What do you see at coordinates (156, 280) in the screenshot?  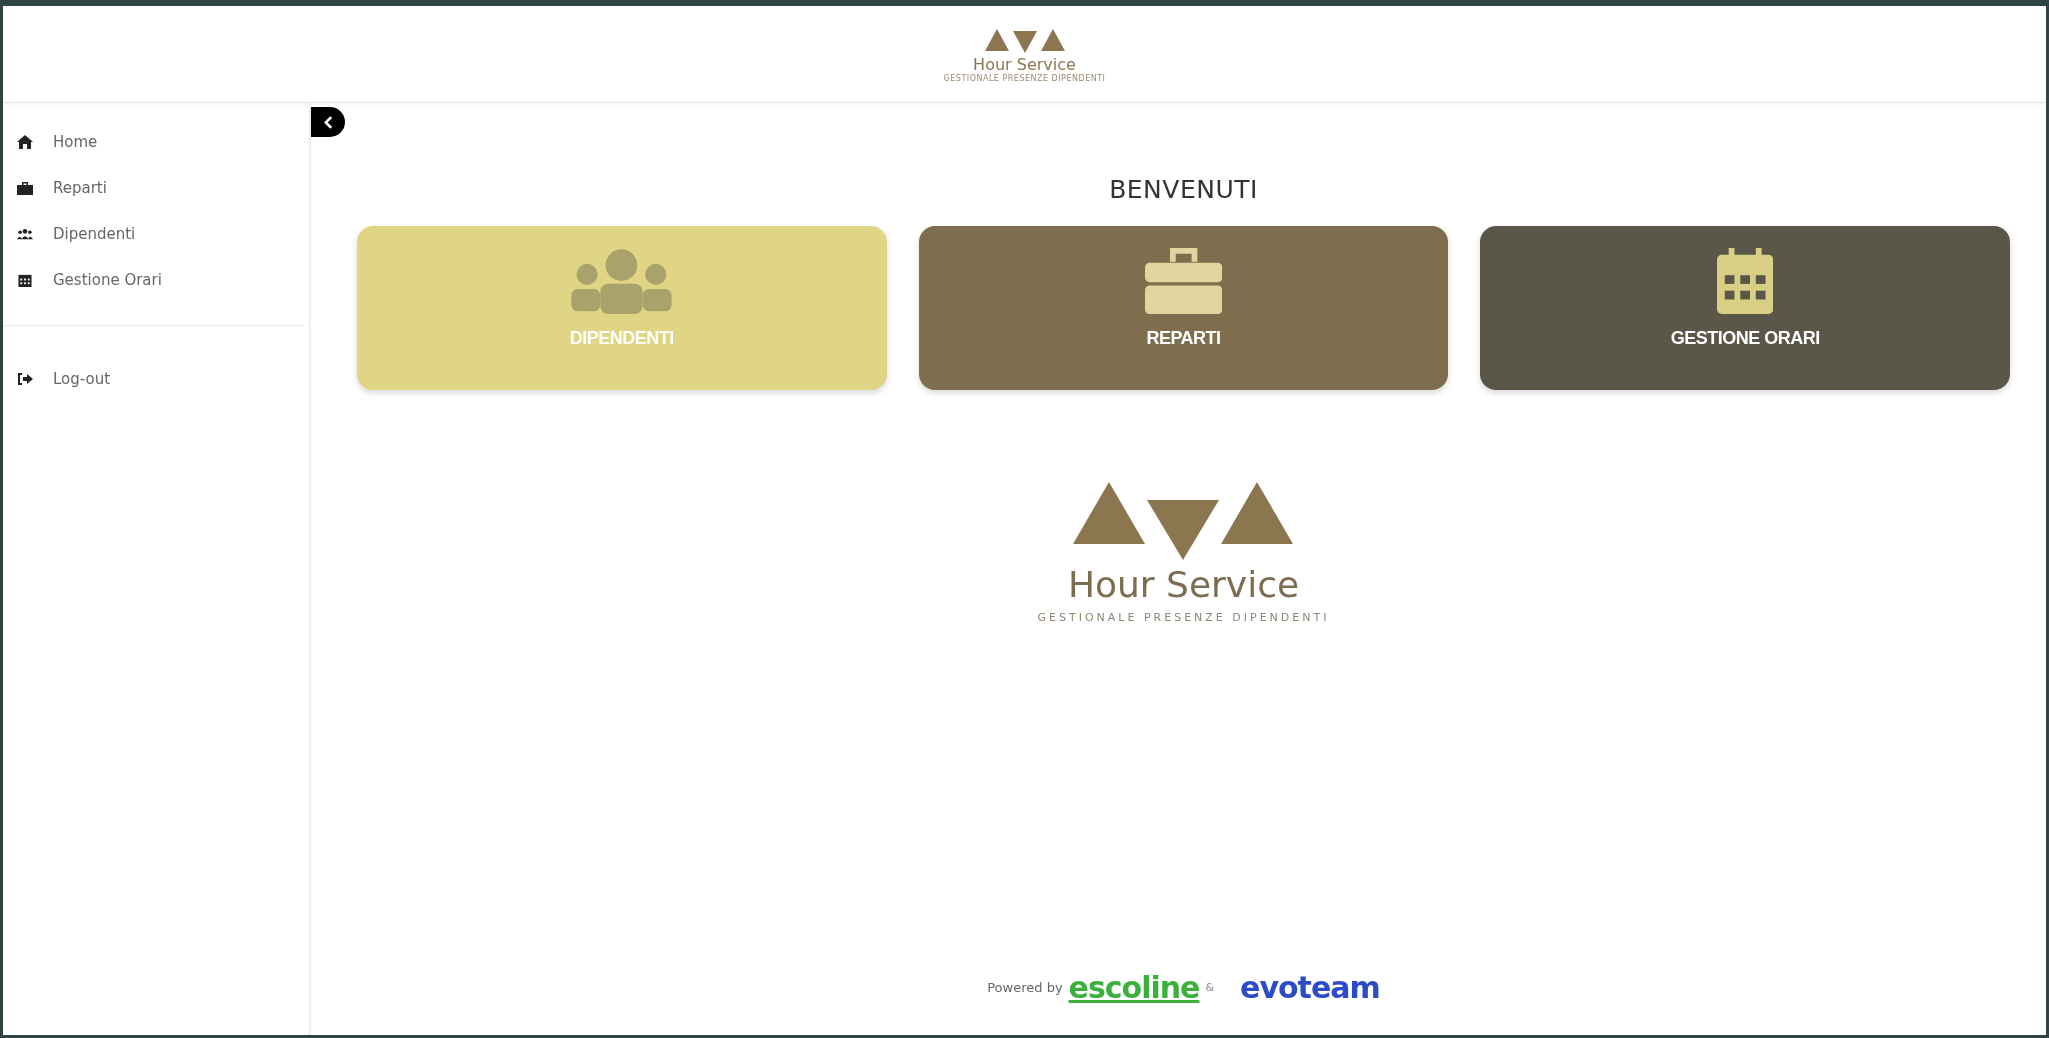 I see `sidebar-item: Gestione Orari` at bounding box center [156, 280].